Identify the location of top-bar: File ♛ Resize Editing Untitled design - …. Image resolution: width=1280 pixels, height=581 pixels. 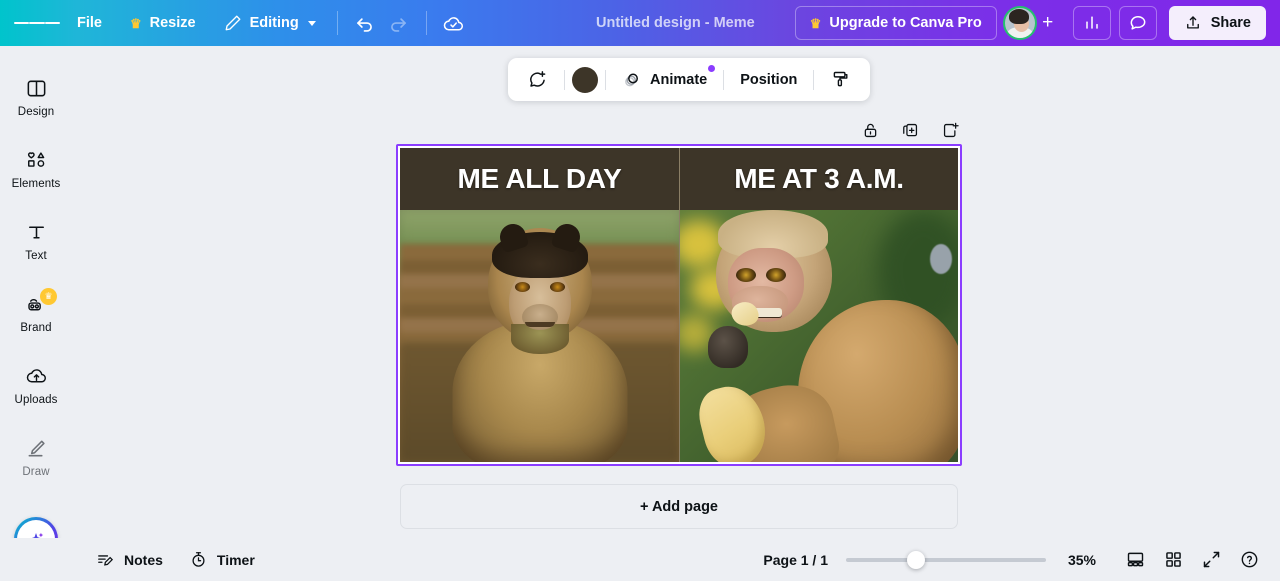
(640, 23).